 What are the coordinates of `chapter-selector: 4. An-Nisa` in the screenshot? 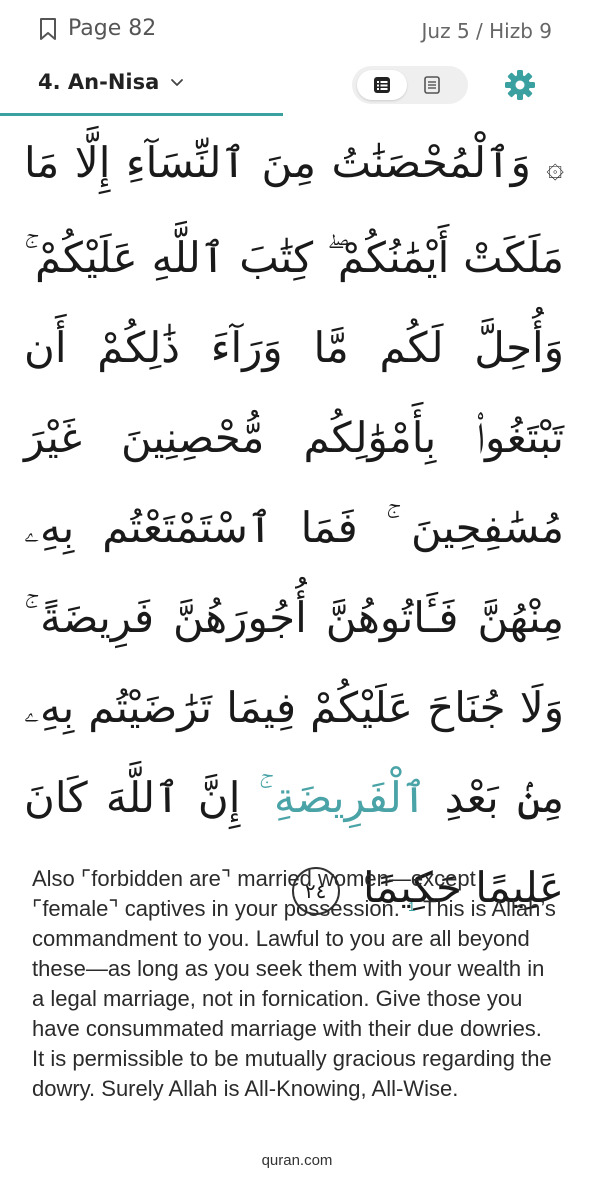 It's located at (111, 82).